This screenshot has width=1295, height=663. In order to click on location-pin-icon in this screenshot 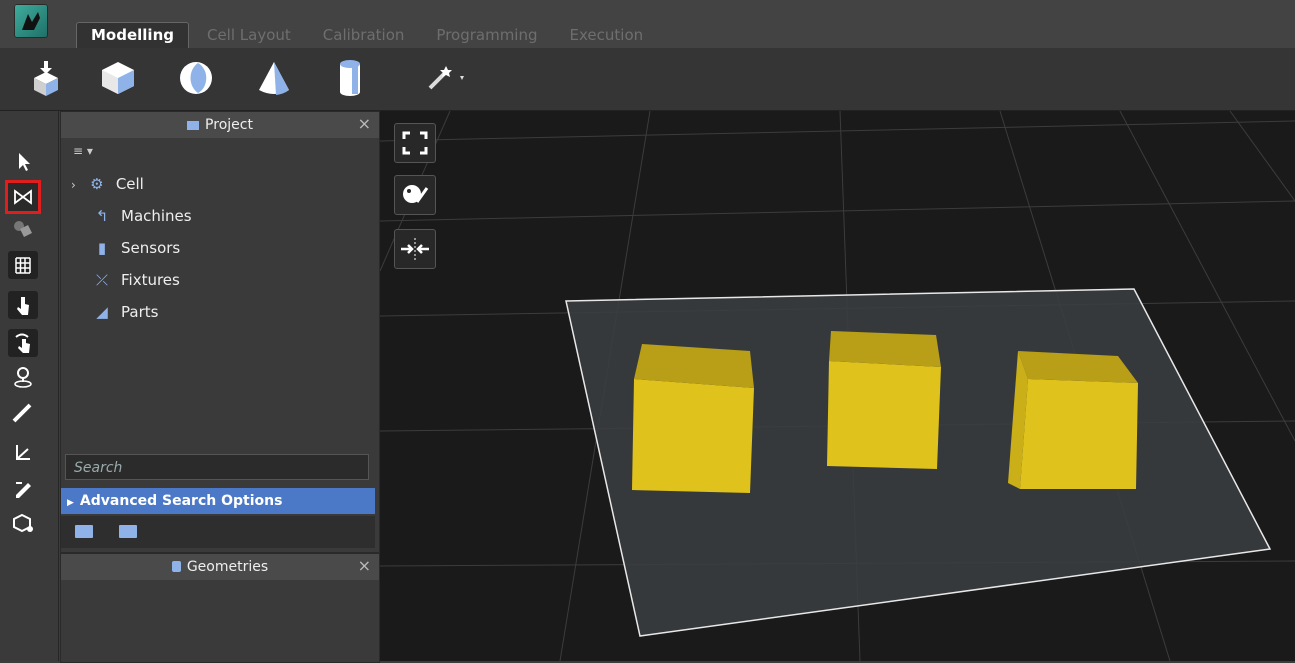, I will do `click(23, 377)`.